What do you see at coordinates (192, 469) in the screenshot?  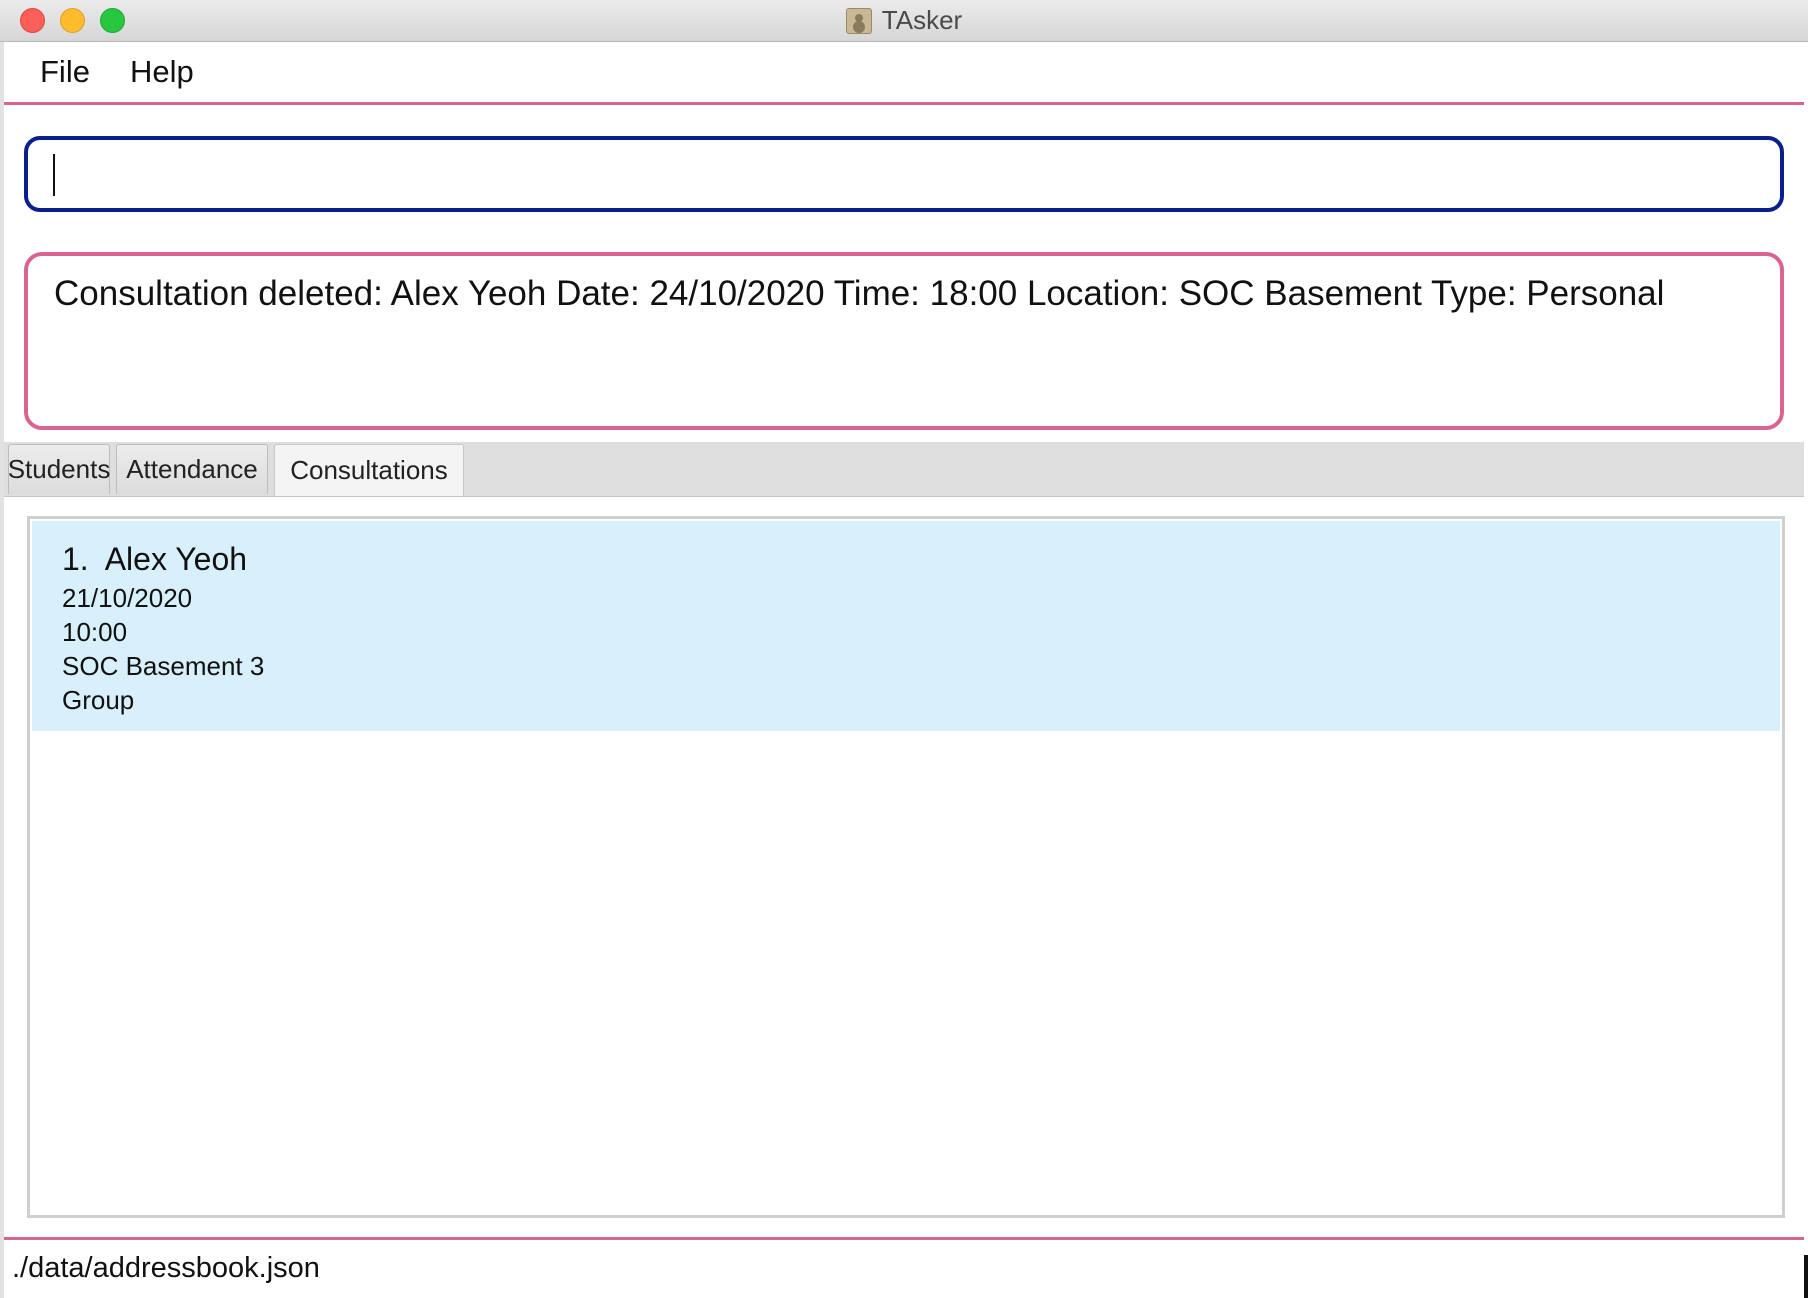 I see `tab-attendance: Attendance` at bounding box center [192, 469].